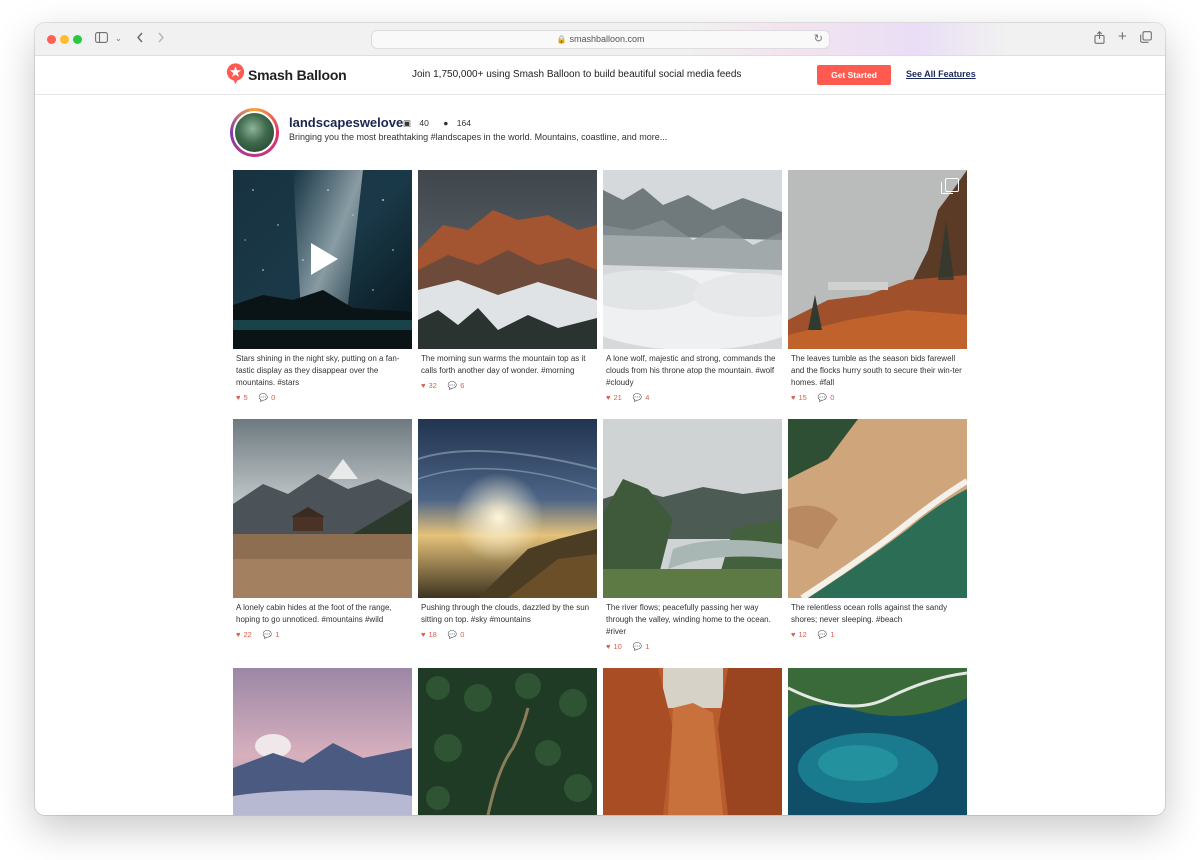  I want to click on chevron-down-icon: ⌄, so click(118, 39).